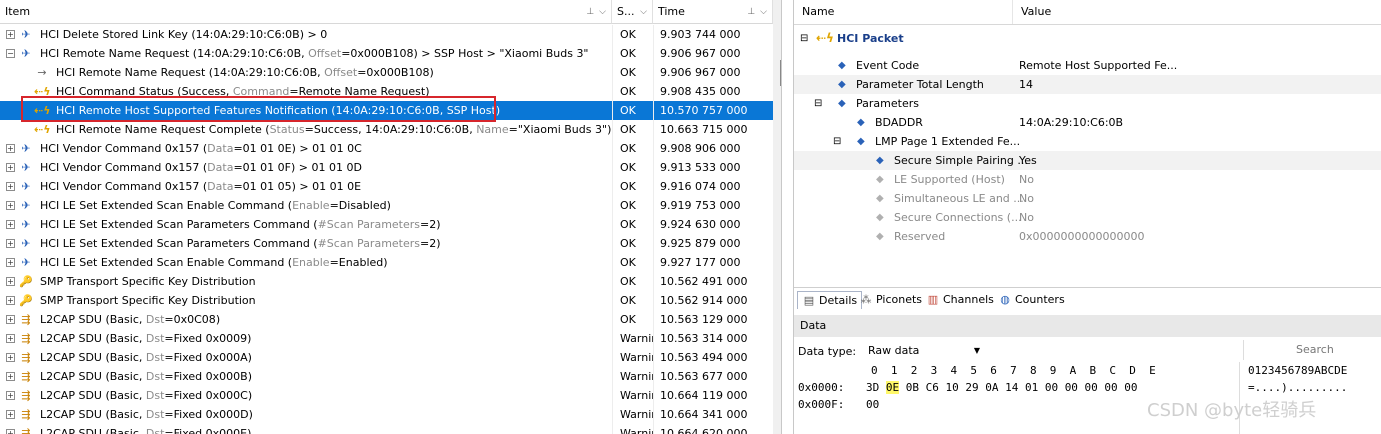 This screenshot has width=1381, height=434. What do you see at coordinates (713, 300) in the screenshot?
I see `time-cell: 10.562 914 000` at bounding box center [713, 300].